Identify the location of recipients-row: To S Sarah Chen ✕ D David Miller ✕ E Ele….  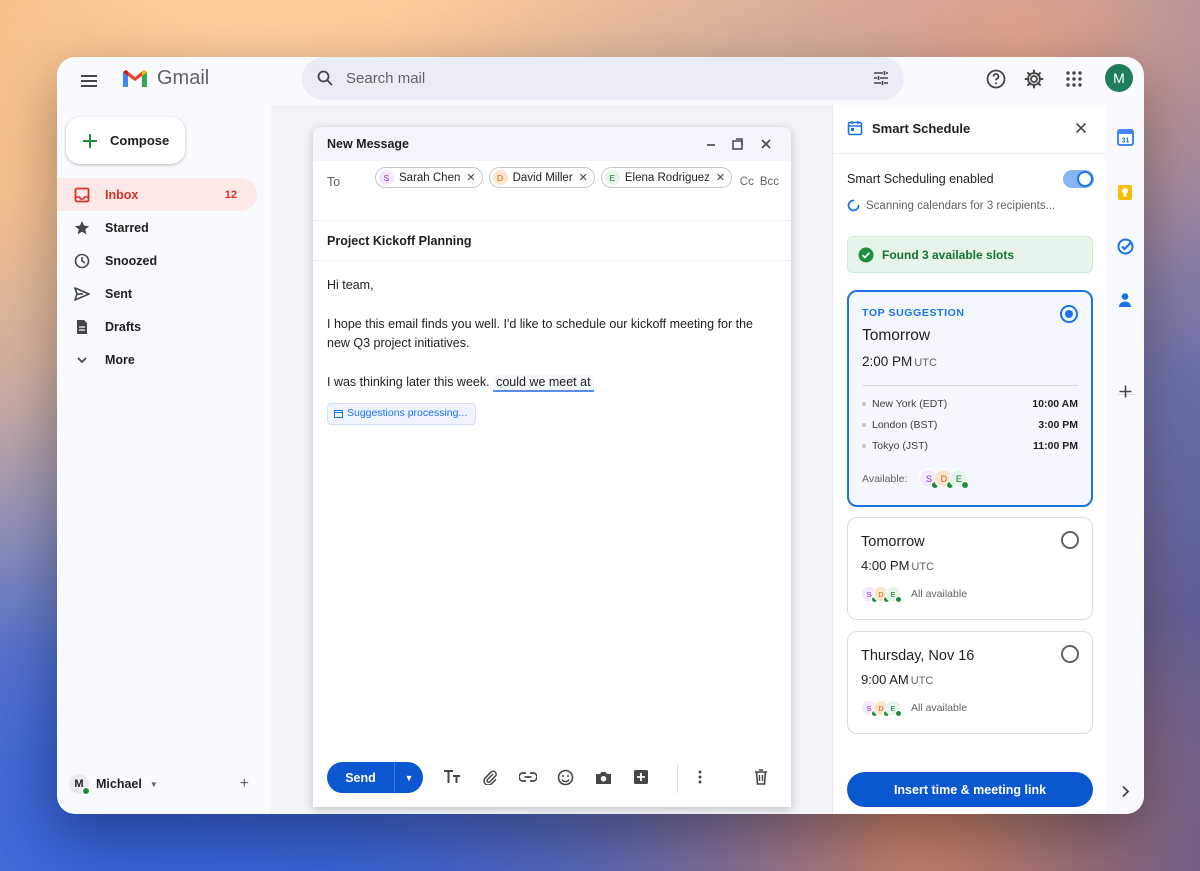
(552, 191).